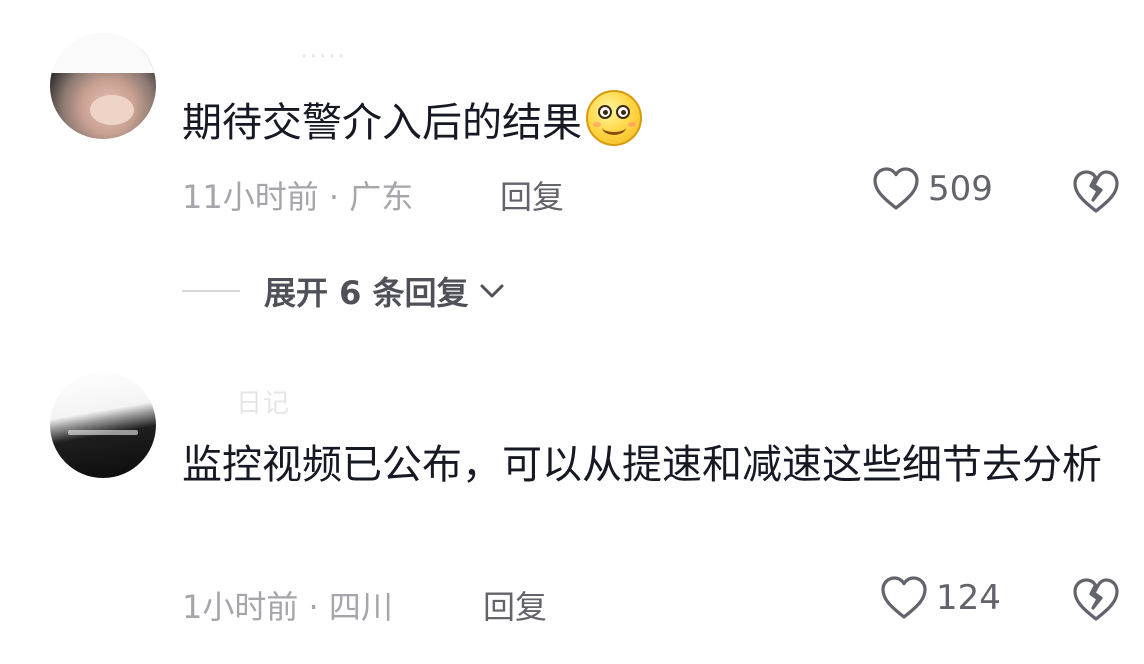  What do you see at coordinates (614, 118) in the screenshot?
I see `smiling-face-emoji-icon` at bounding box center [614, 118].